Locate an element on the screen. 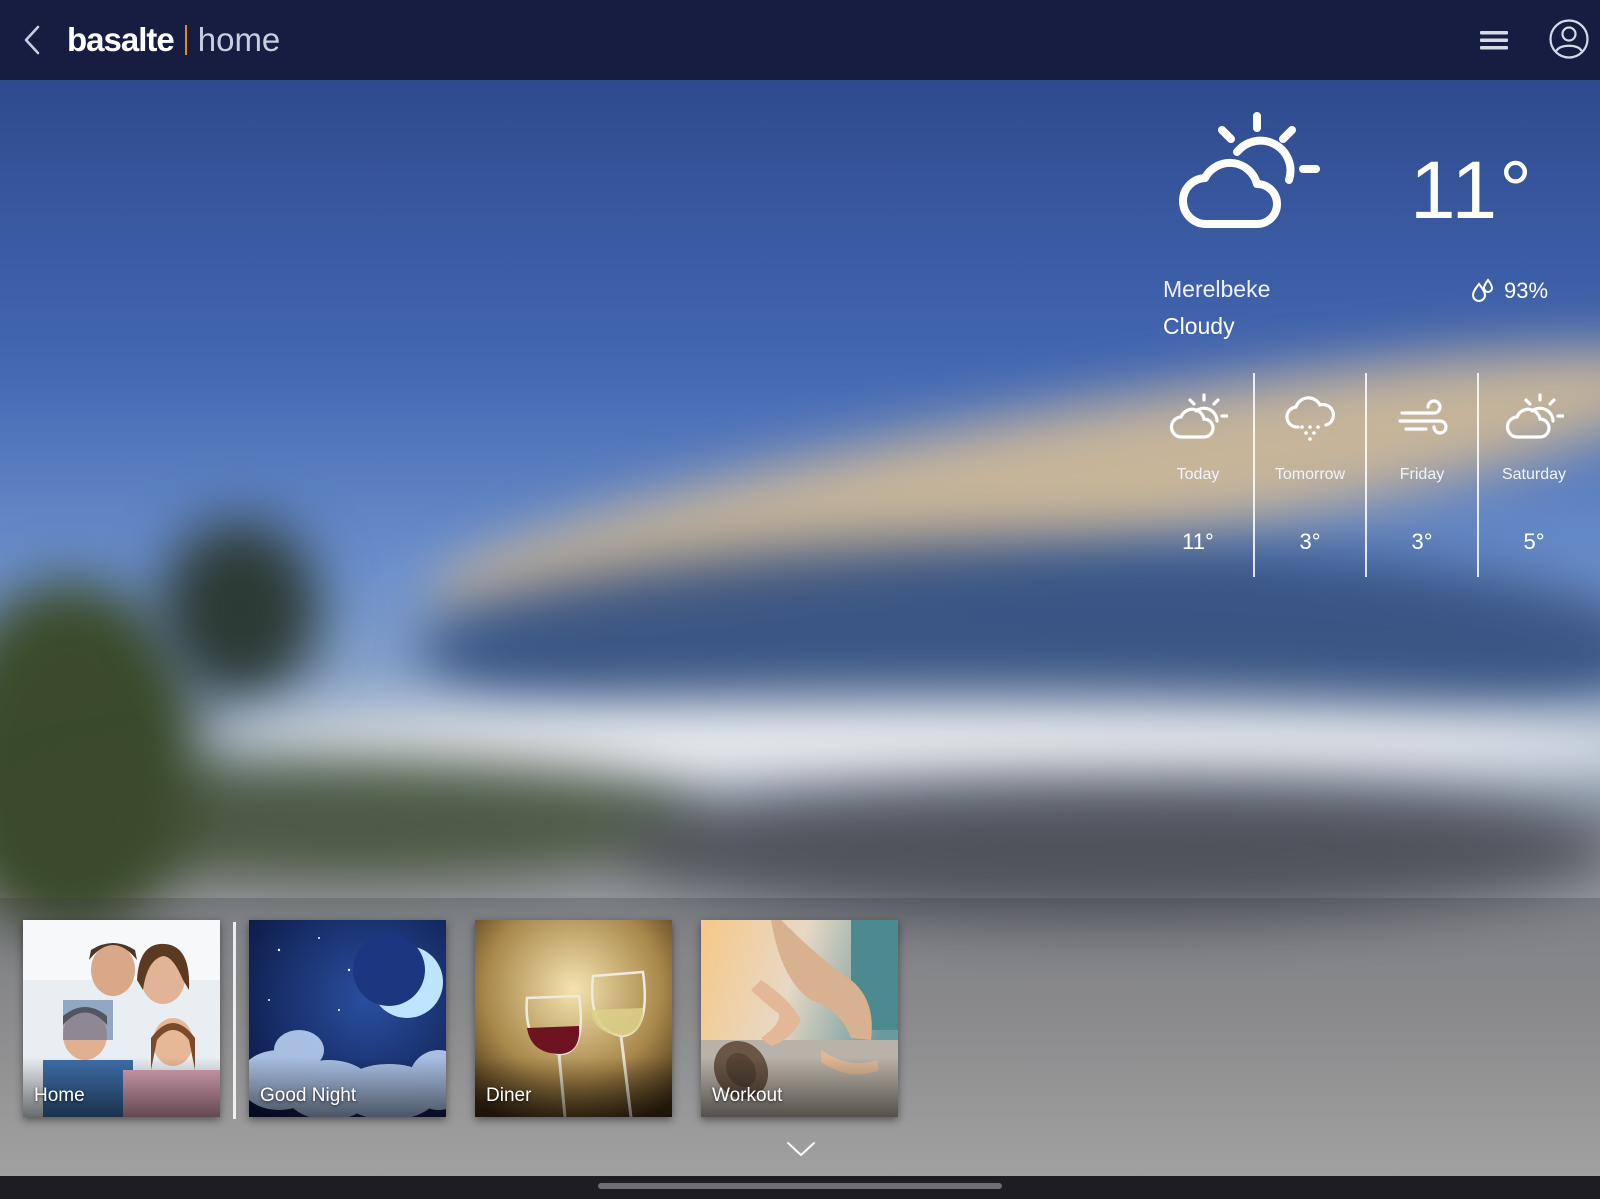 This screenshot has width=1600, height=1199. user-profile-icon is located at coordinates (1569, 39).